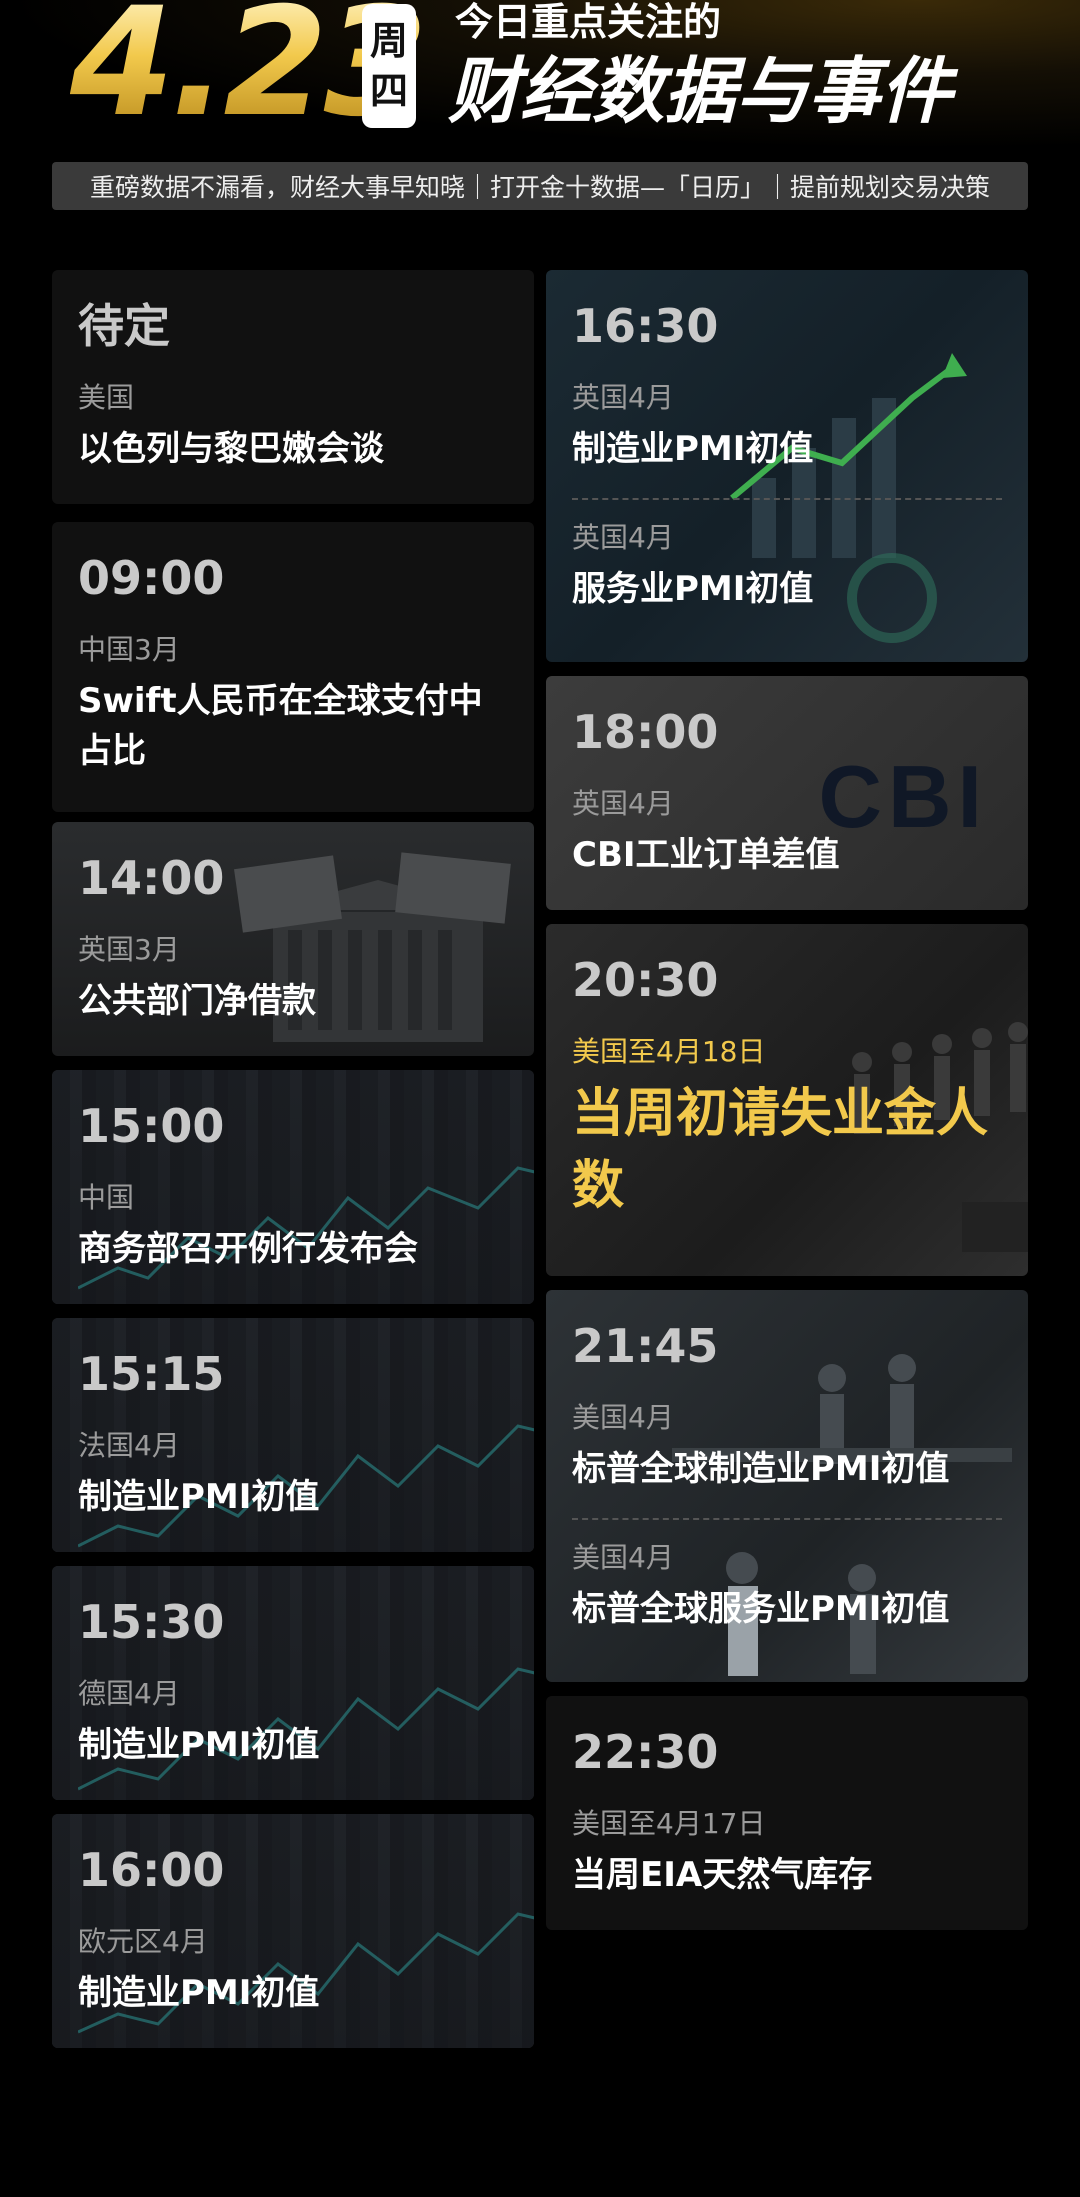 This screenshot has height=2197, width=1080. I want to click on event-region: 中国, so click(106, 1197).